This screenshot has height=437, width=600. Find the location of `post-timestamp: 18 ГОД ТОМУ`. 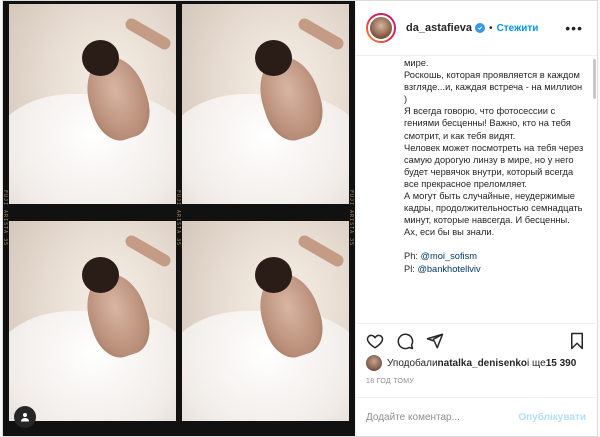

post-timestamp: 18 ГОД ТОМУ is located at coordinates (390, 381).